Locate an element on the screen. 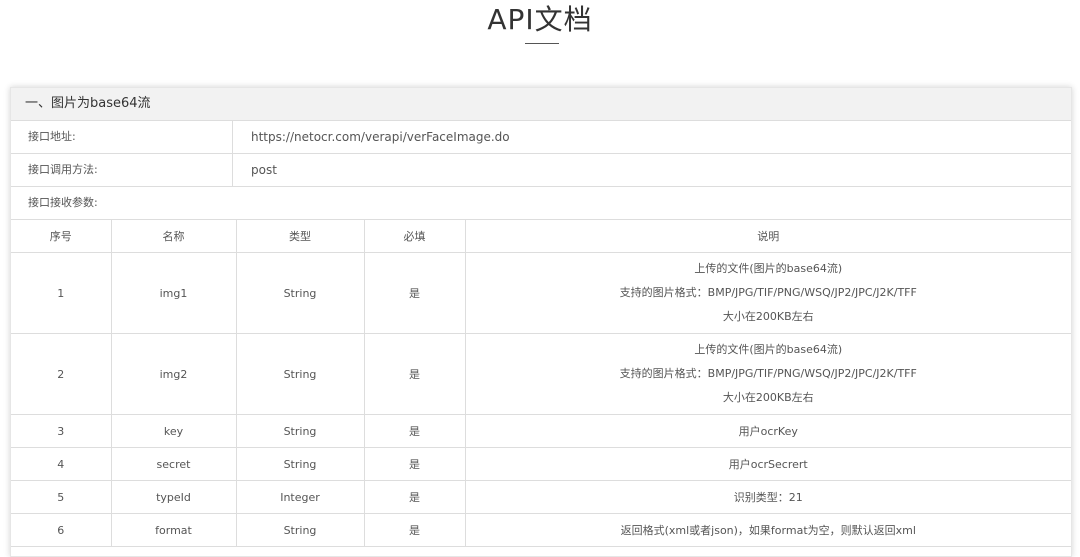  header-index: 序号 is located at coordinates (61, 236).